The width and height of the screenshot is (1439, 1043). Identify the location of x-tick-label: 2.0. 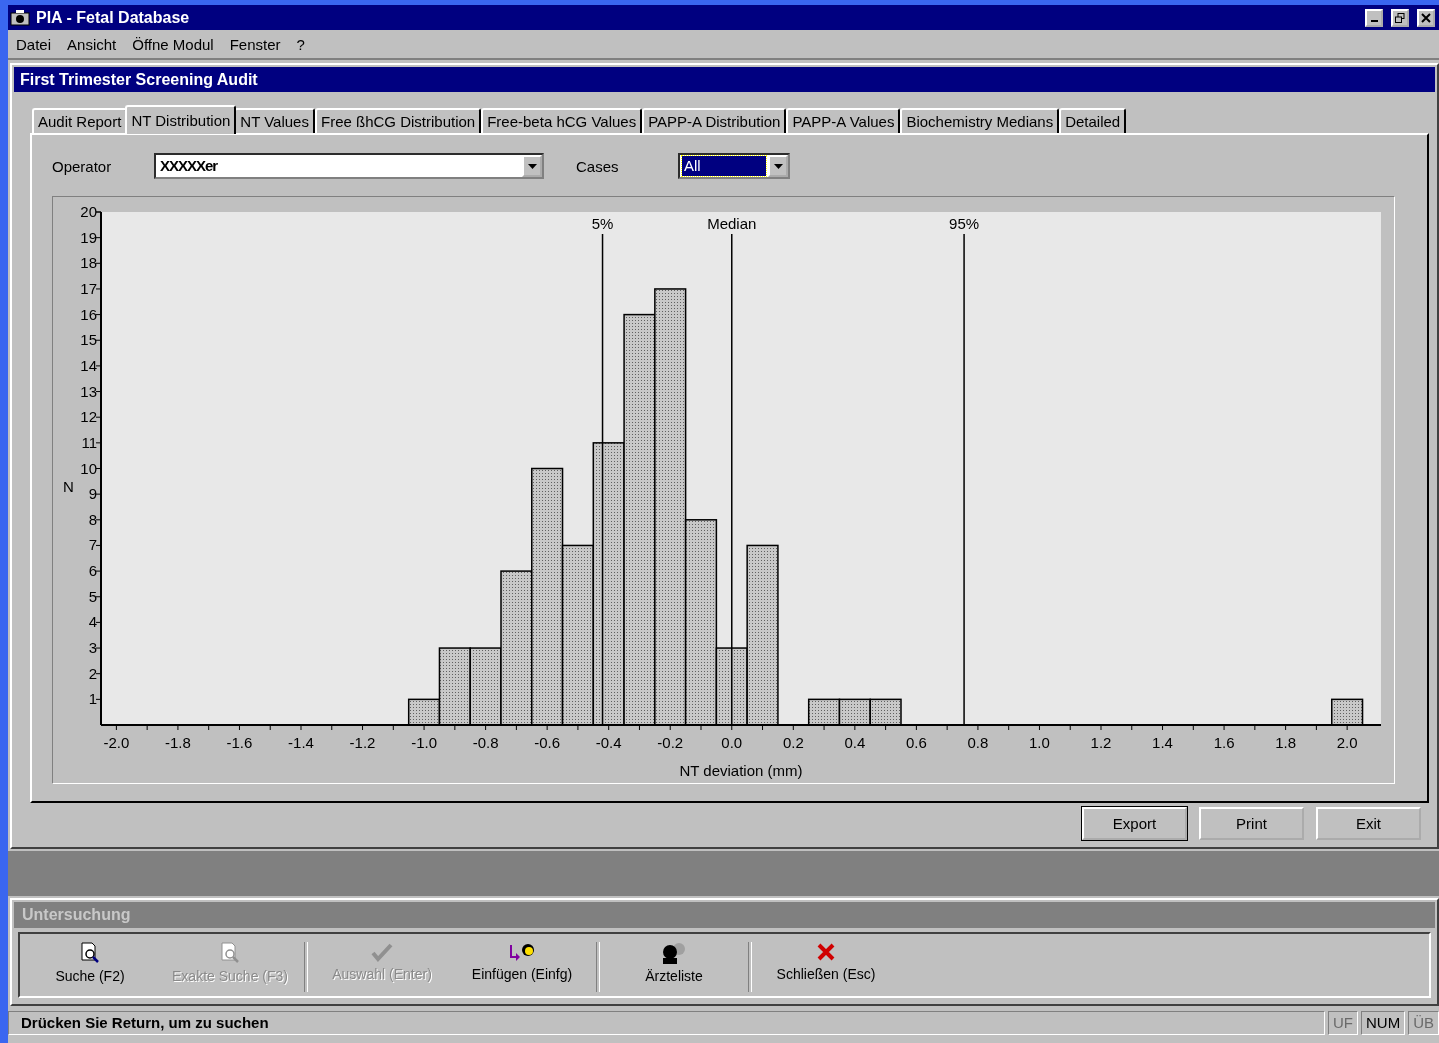
(1347, 742).